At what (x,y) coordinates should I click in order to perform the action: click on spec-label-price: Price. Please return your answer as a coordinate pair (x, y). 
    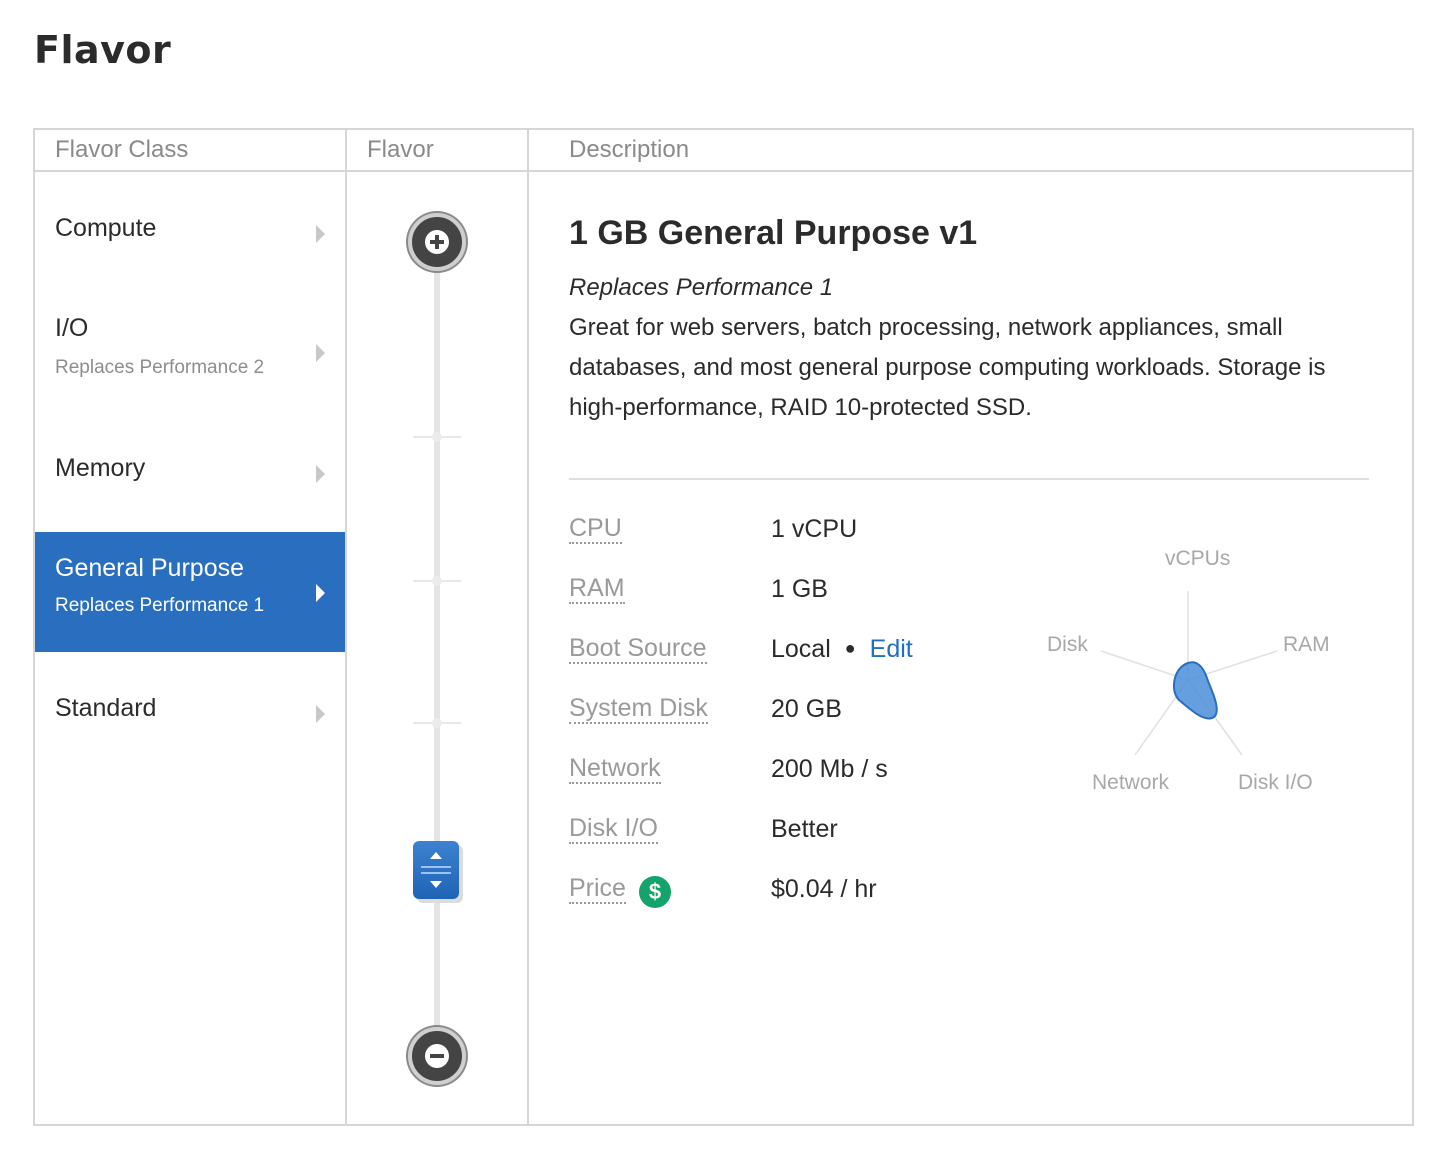
    Looking at the image, I should click on (597, 889).